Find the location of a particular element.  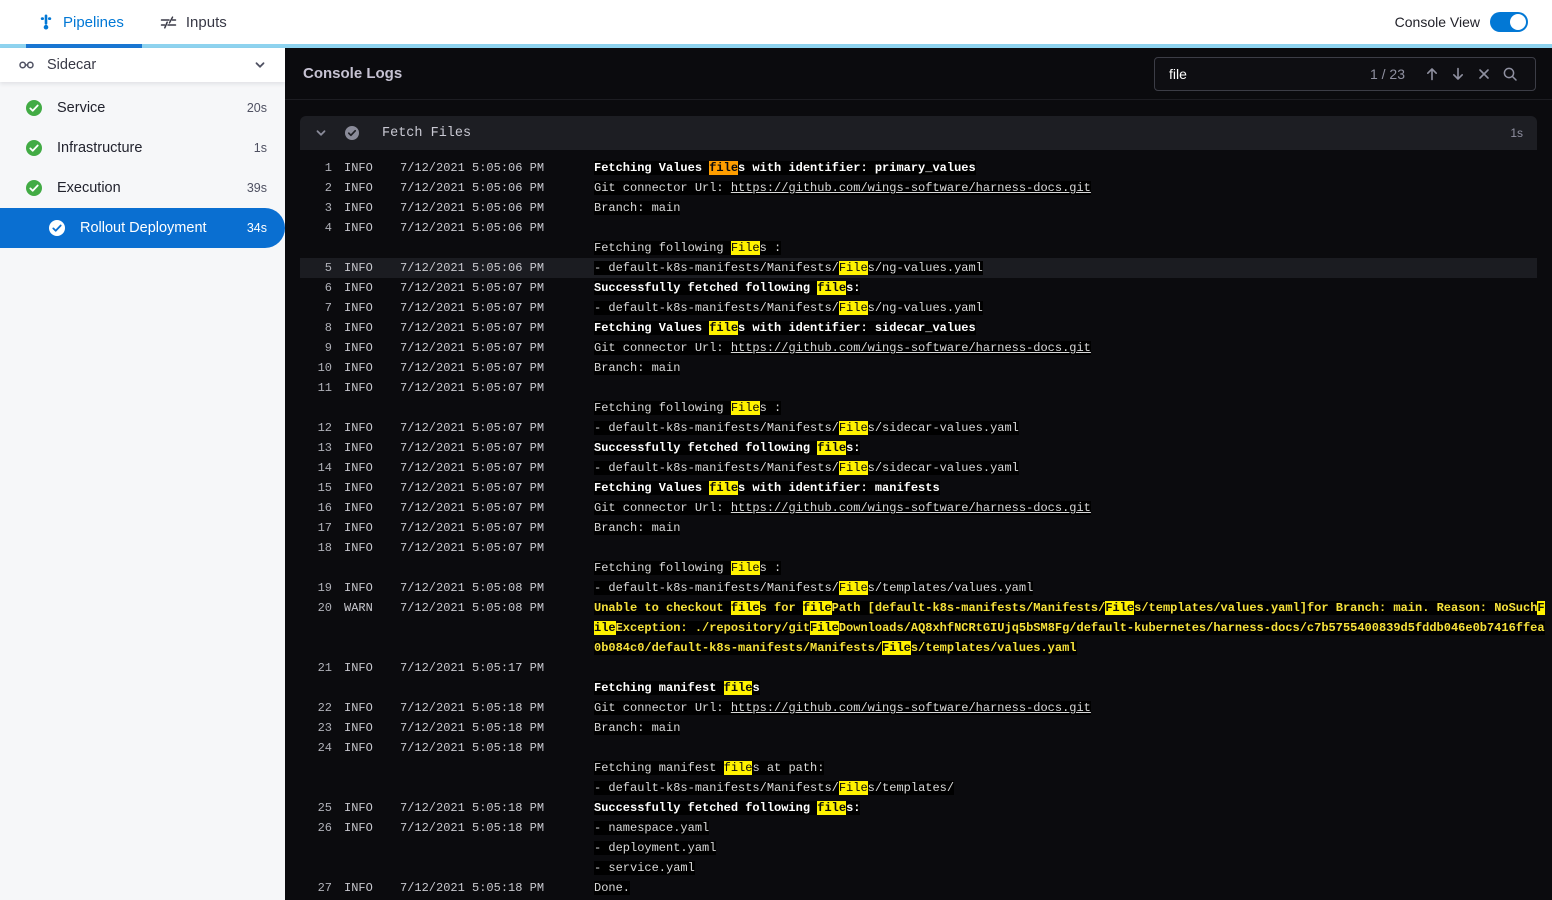

sidebar-item-service: Service 20s is located at coordinates (142, 108).